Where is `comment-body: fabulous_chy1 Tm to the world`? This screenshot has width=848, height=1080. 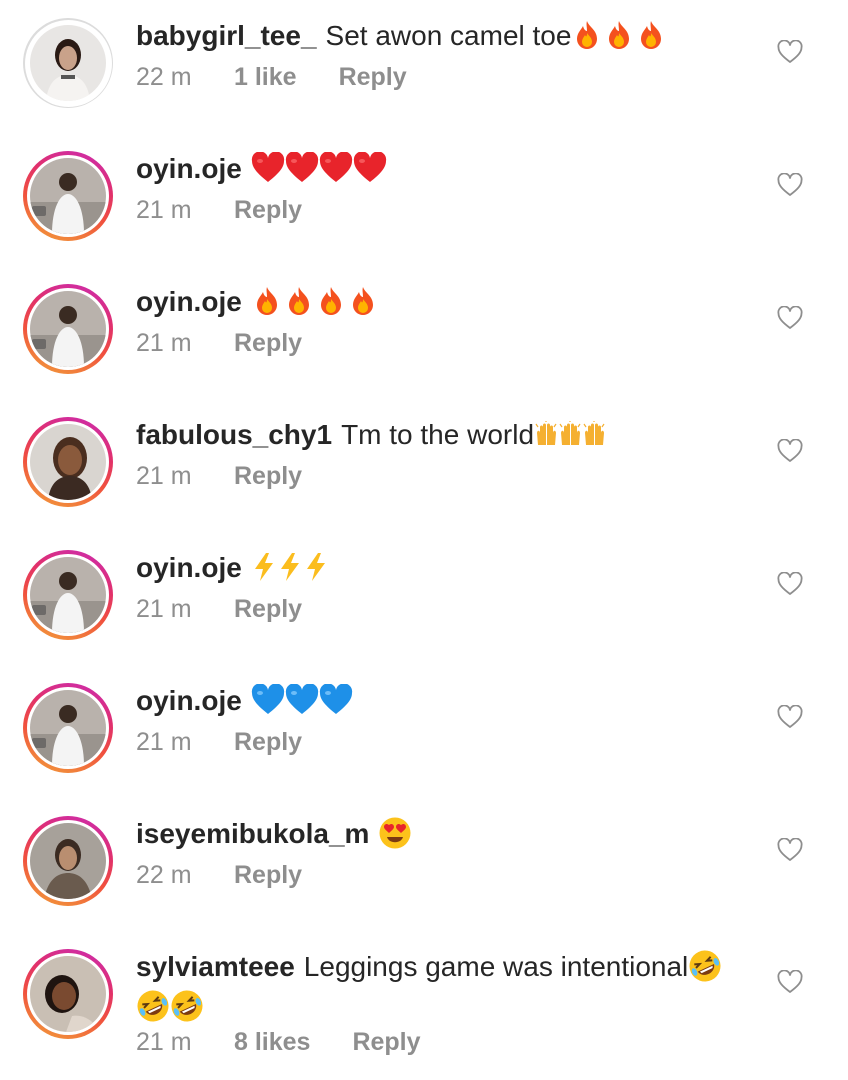
comment-body: fabulous_chy1 Tm to the world is located at coordinates (436, 435).